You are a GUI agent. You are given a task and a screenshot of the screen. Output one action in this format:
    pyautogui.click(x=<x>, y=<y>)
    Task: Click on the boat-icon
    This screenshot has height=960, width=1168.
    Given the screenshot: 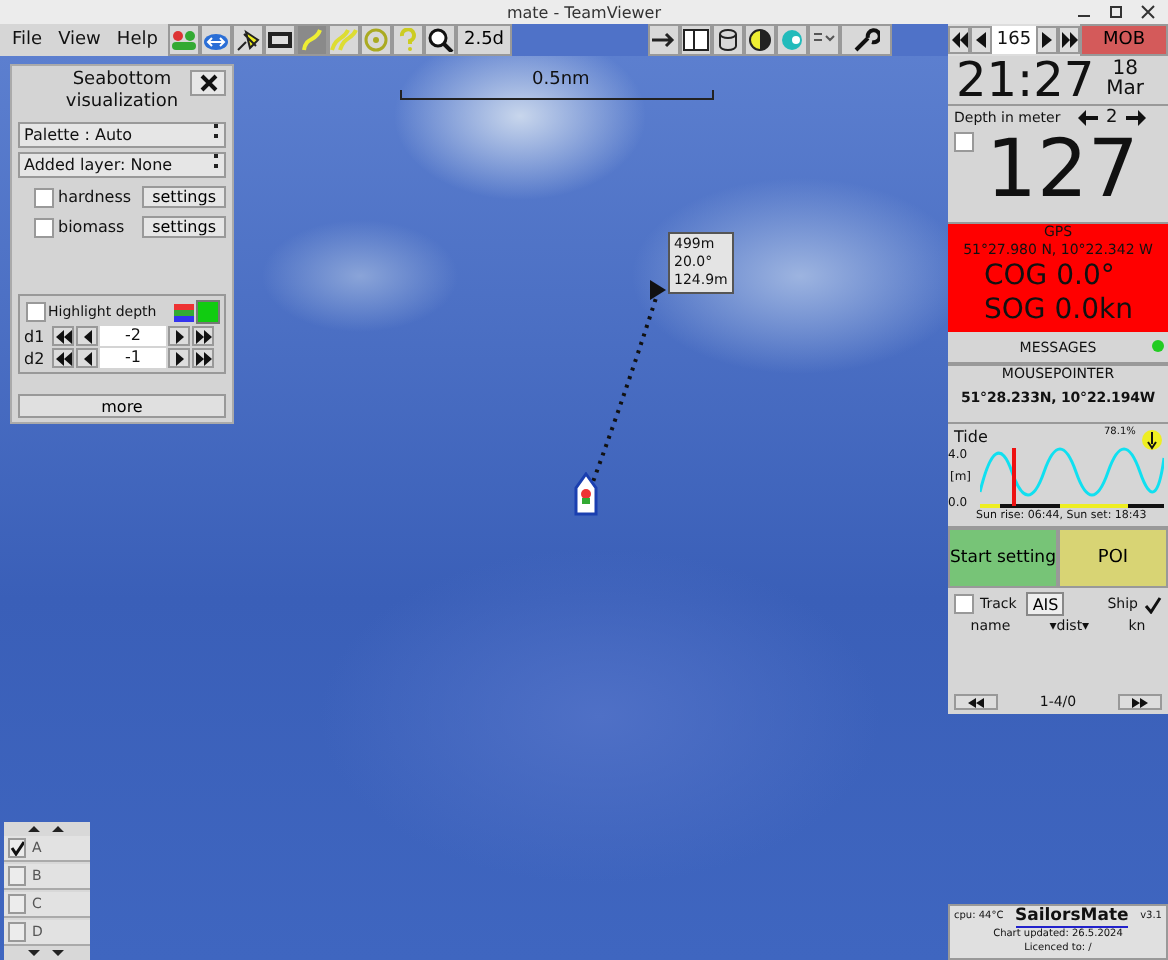 What is the action you would take?
    pyautogui.click(x=586, y=494)
    